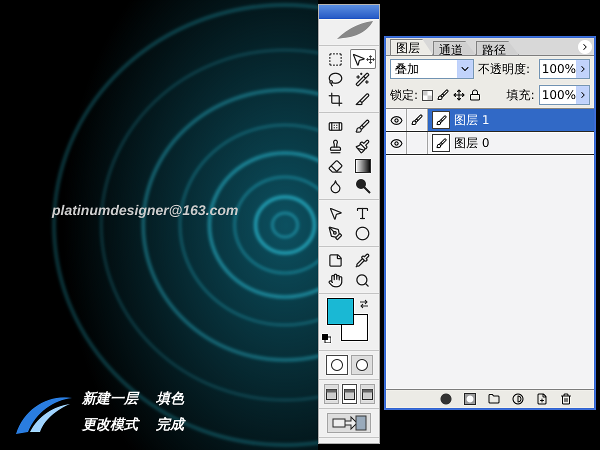 The width and height of the screenshot is (600, 450). What do you see at coordinates (335, 79) in the screenshot?
I see `lasso-icon` at bounding box center [335, 79].